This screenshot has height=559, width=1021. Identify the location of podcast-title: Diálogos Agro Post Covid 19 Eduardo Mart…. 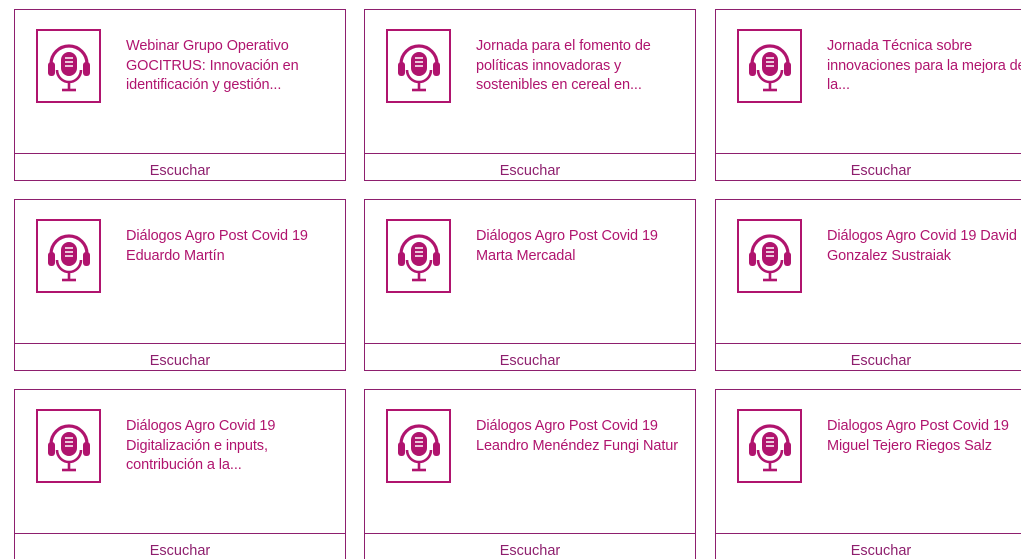
(228, 246).